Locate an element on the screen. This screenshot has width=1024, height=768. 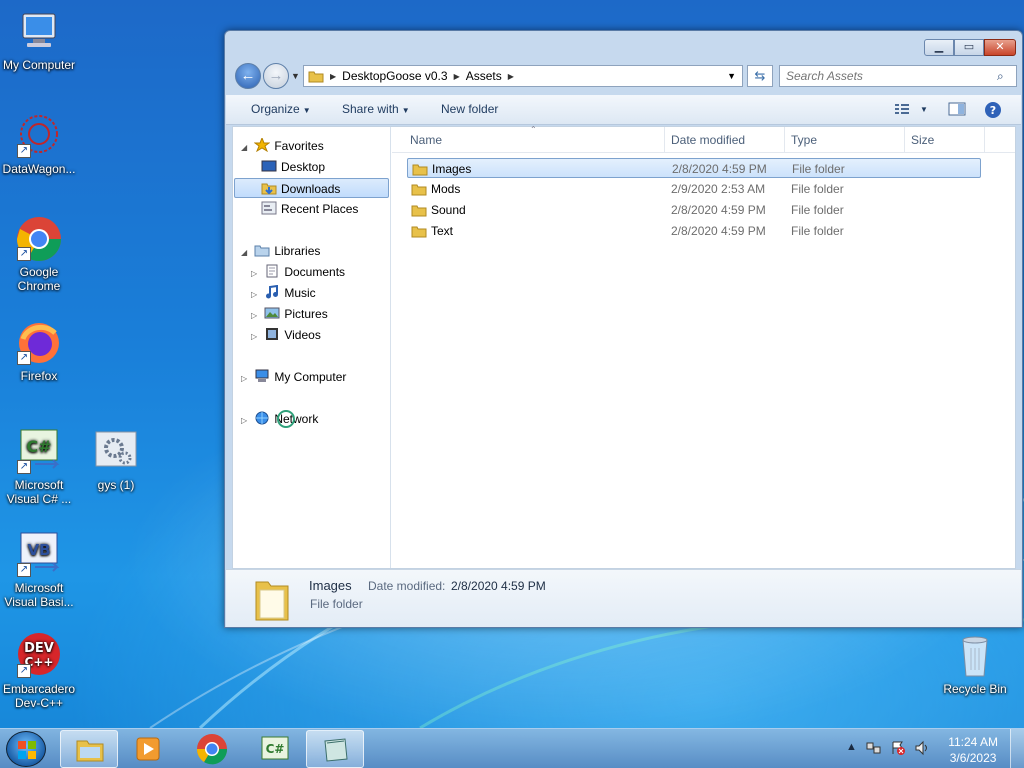
maximize-button: ▭ is located at coordinates (969, 47).